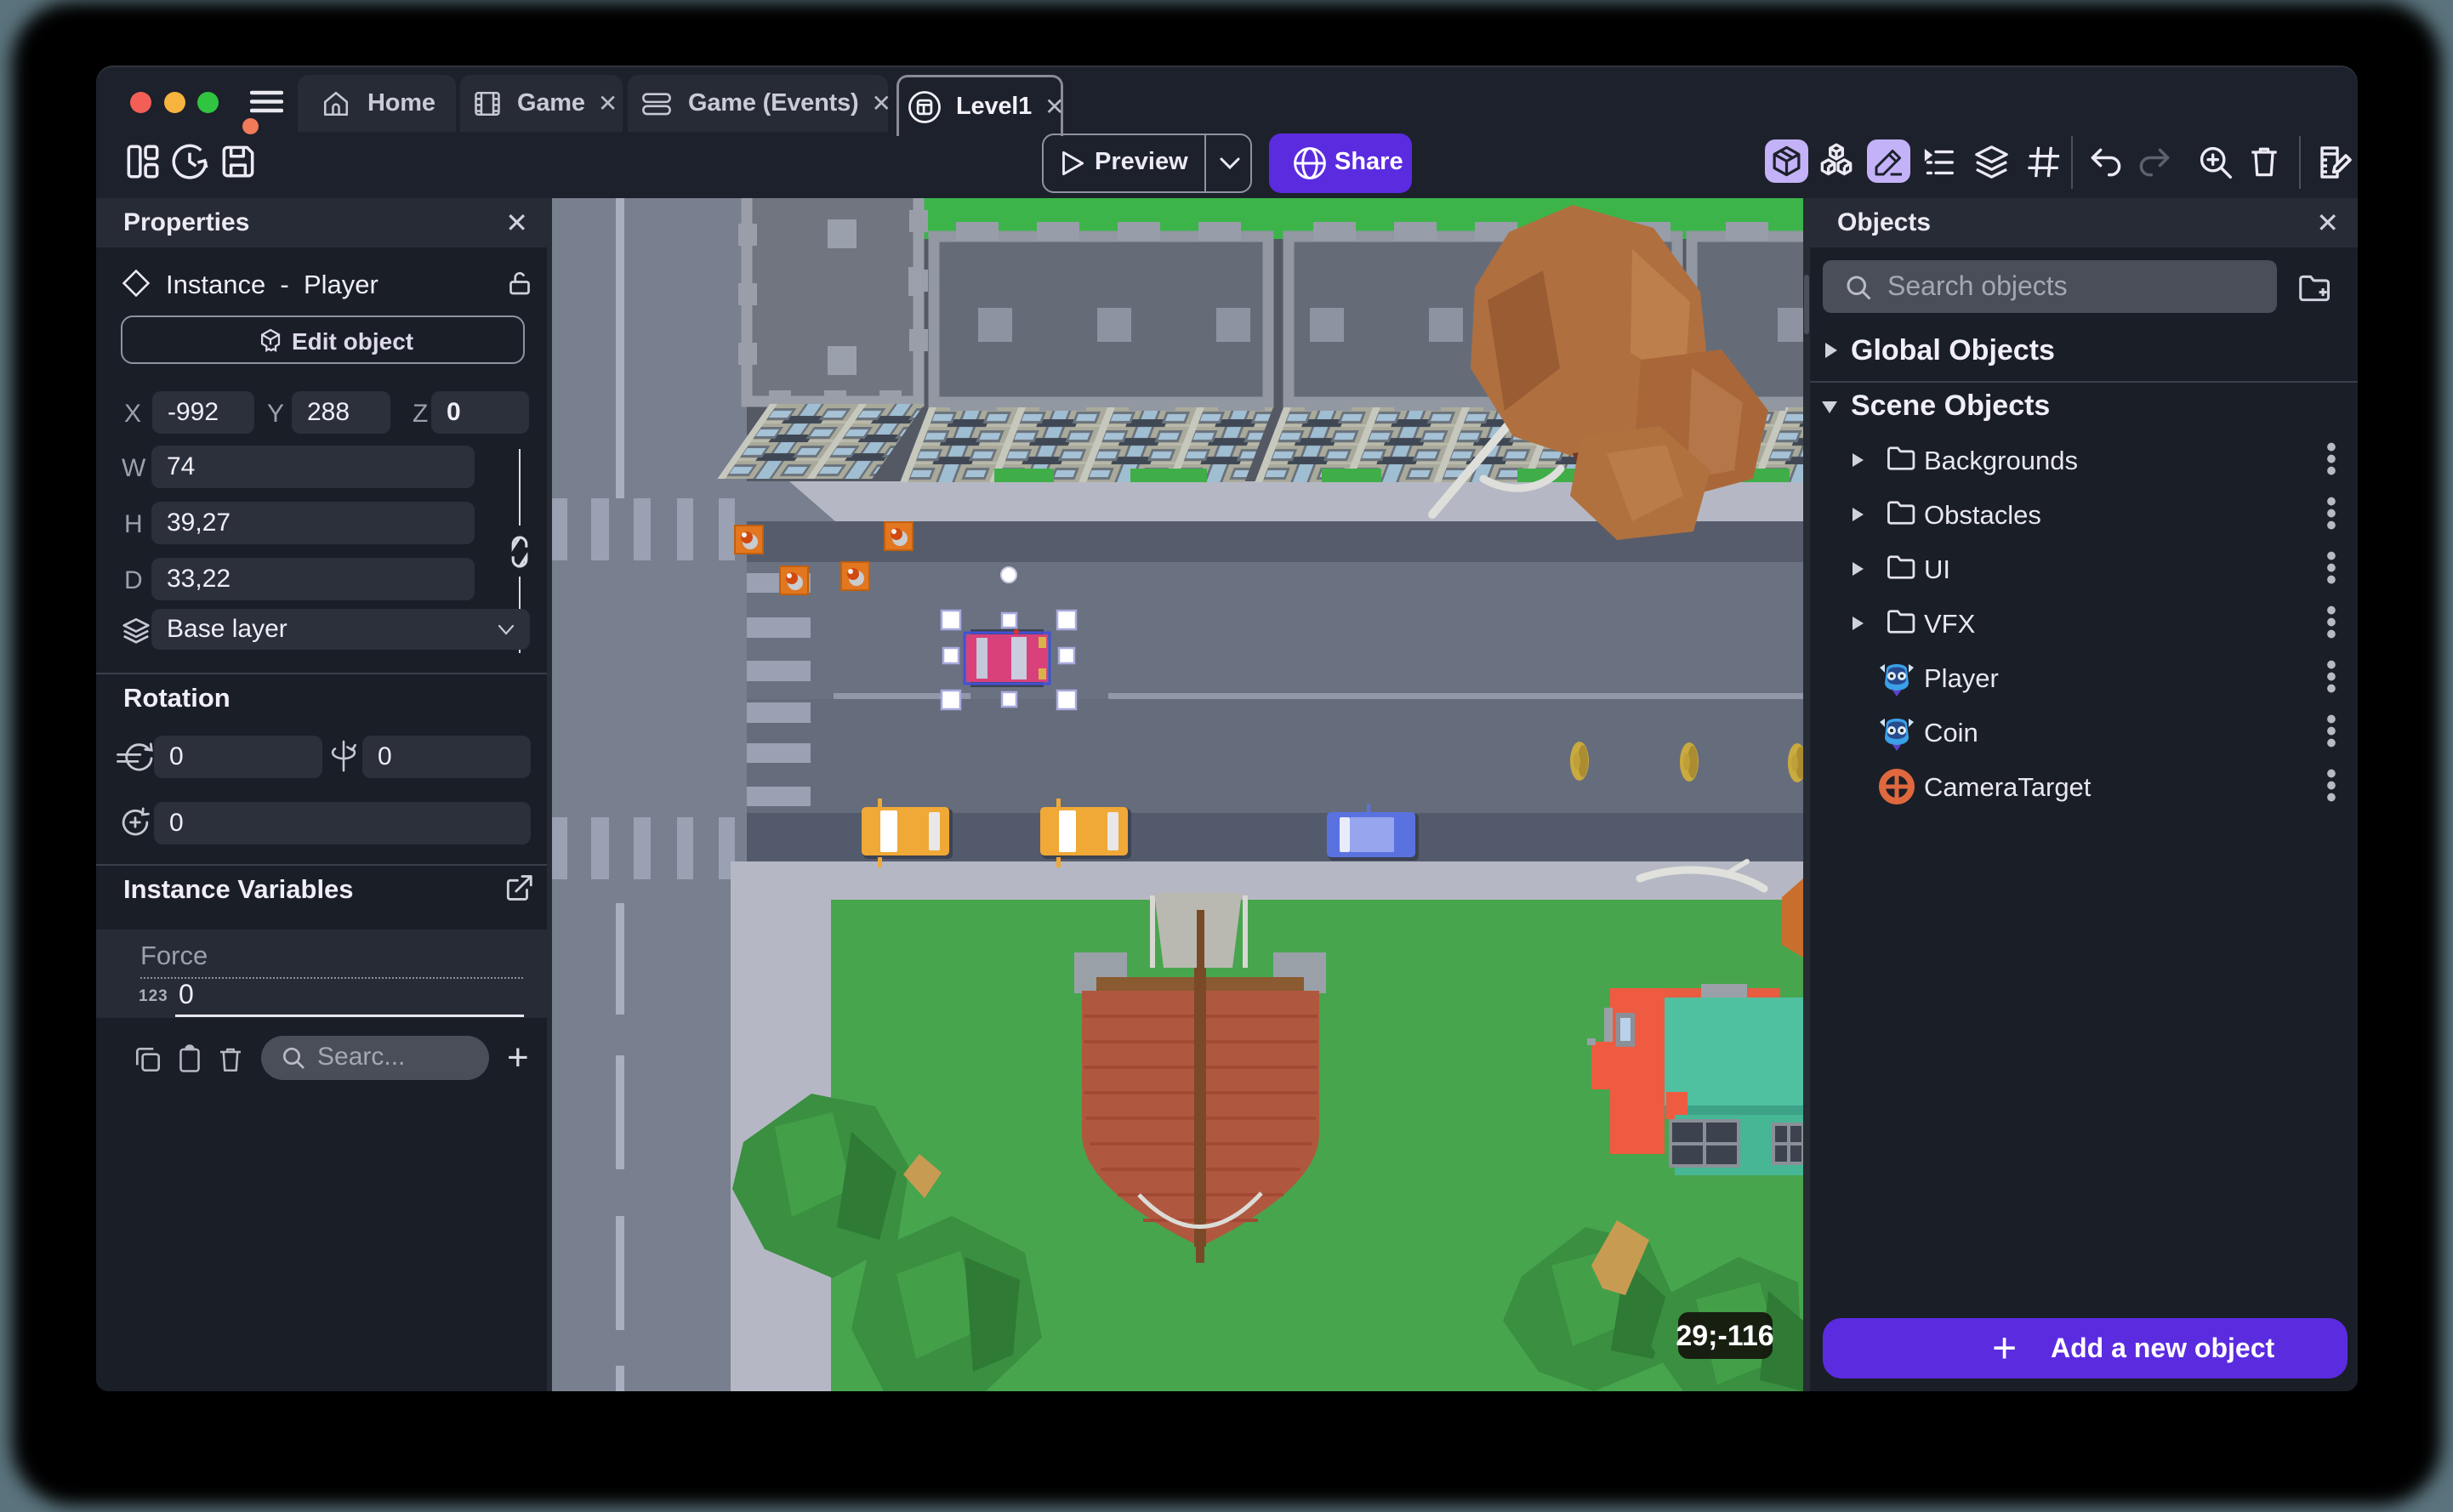 This screenshot has width=2453, height=1512. What do you see at coordinates (1724, 1336) in the screenshot?
I see `svg-text: 29;-116` at bounding box center [1724, 1336].